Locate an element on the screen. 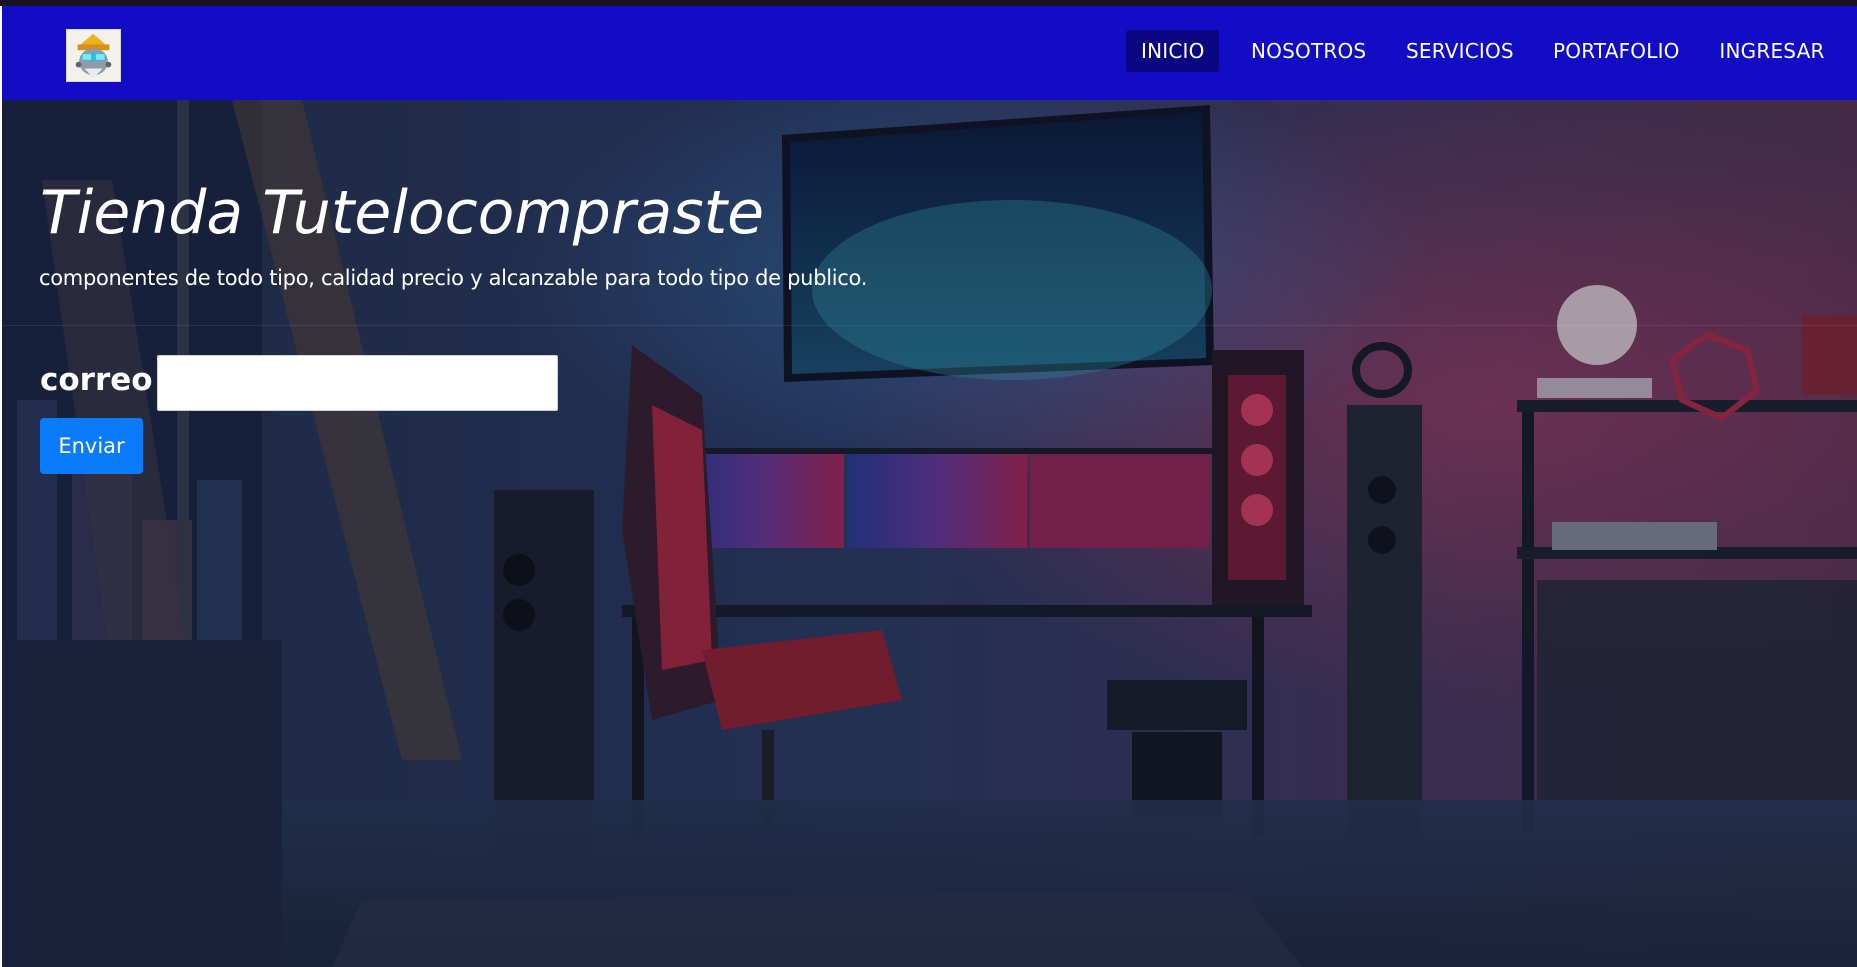  send-button: Enviar is located at coordinates (91, 446).